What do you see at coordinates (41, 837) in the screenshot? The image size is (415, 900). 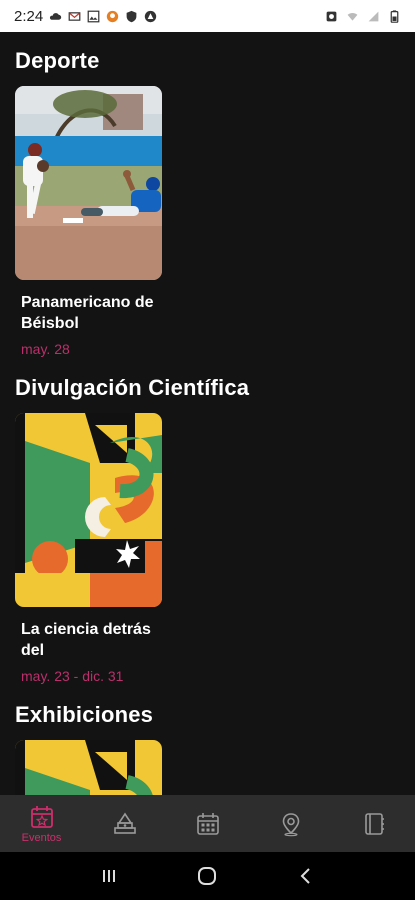 I see `nav-label-eventos: Eventos` at bounding box center [41, 837].